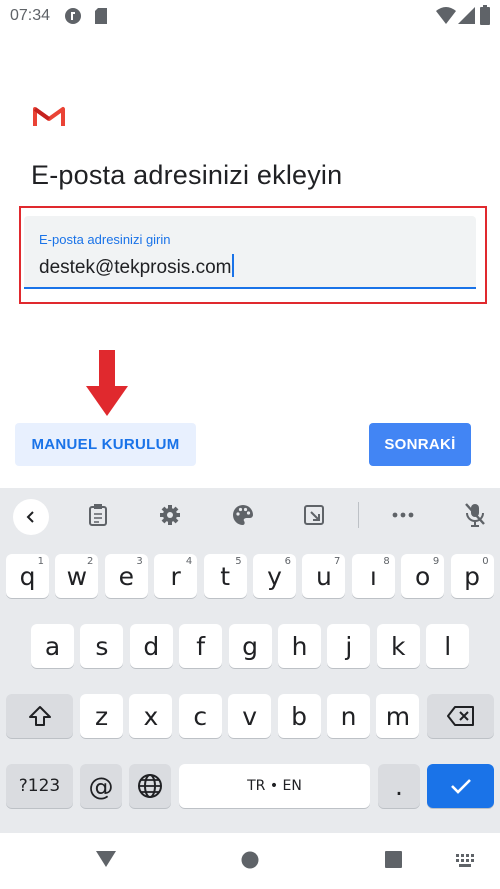  I want to click on key-d: d, so click(151, 646).